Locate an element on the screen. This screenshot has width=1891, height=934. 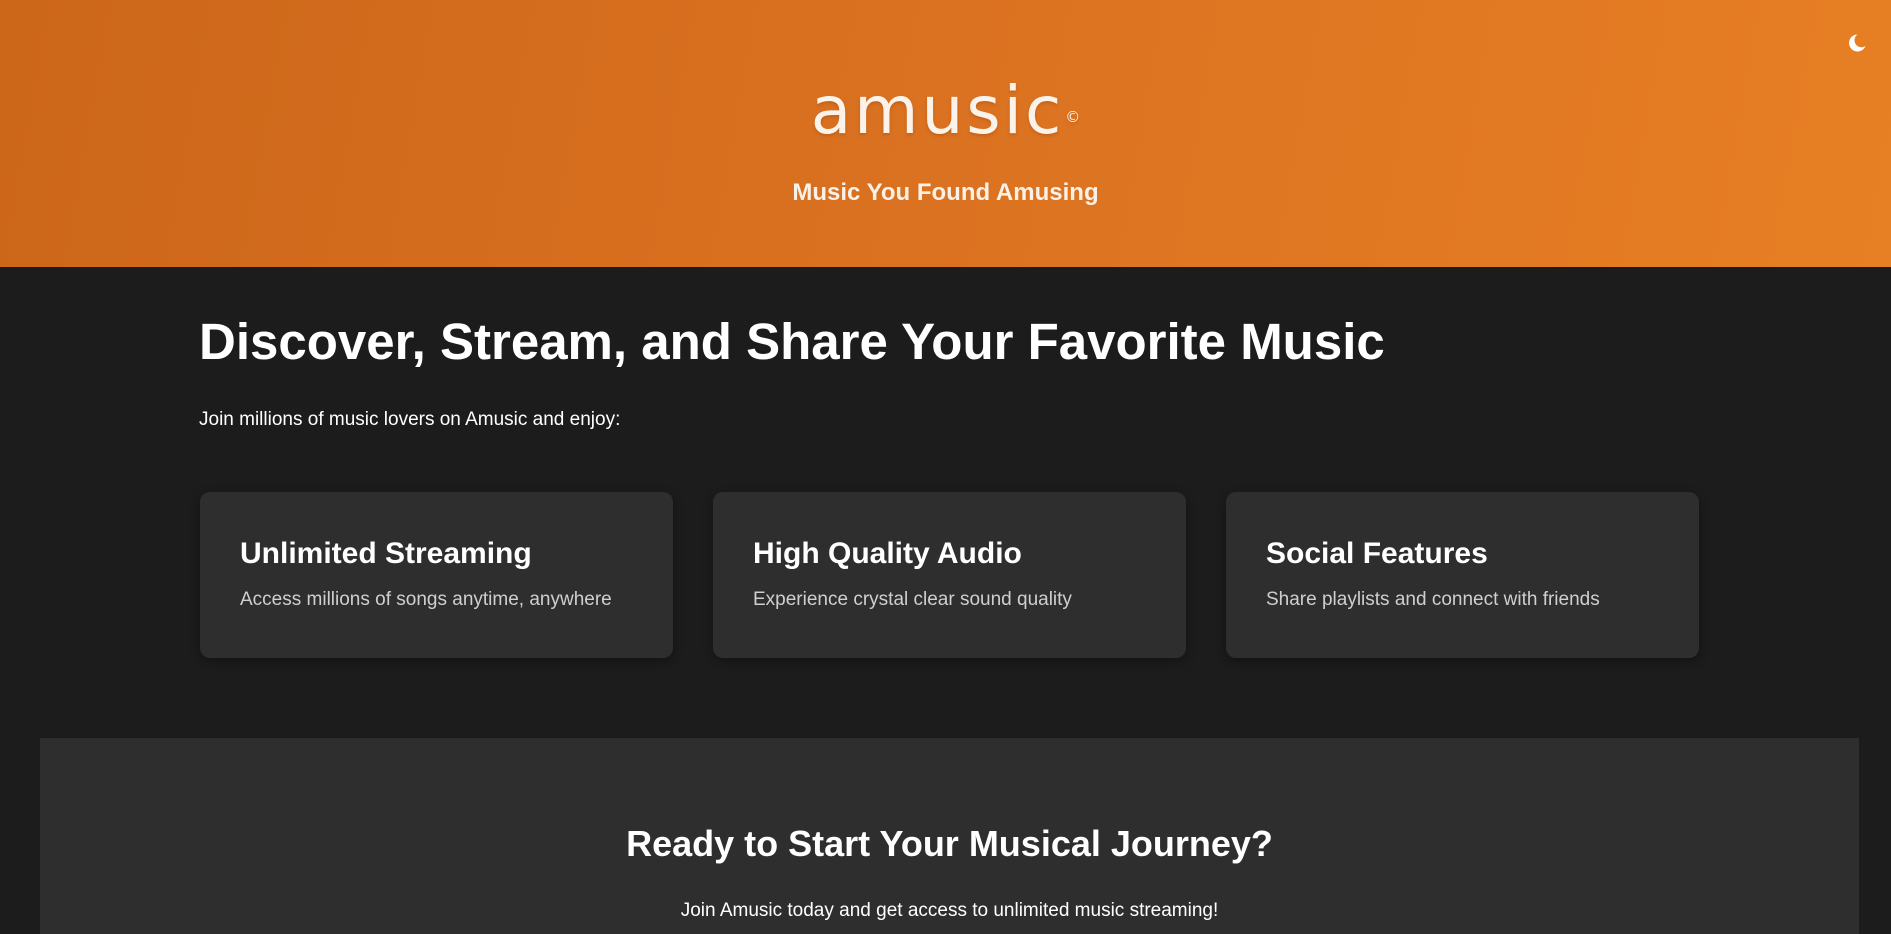
cta-heading: Ready to Start Your Musical Journey? is located at coordinates (949, 843).